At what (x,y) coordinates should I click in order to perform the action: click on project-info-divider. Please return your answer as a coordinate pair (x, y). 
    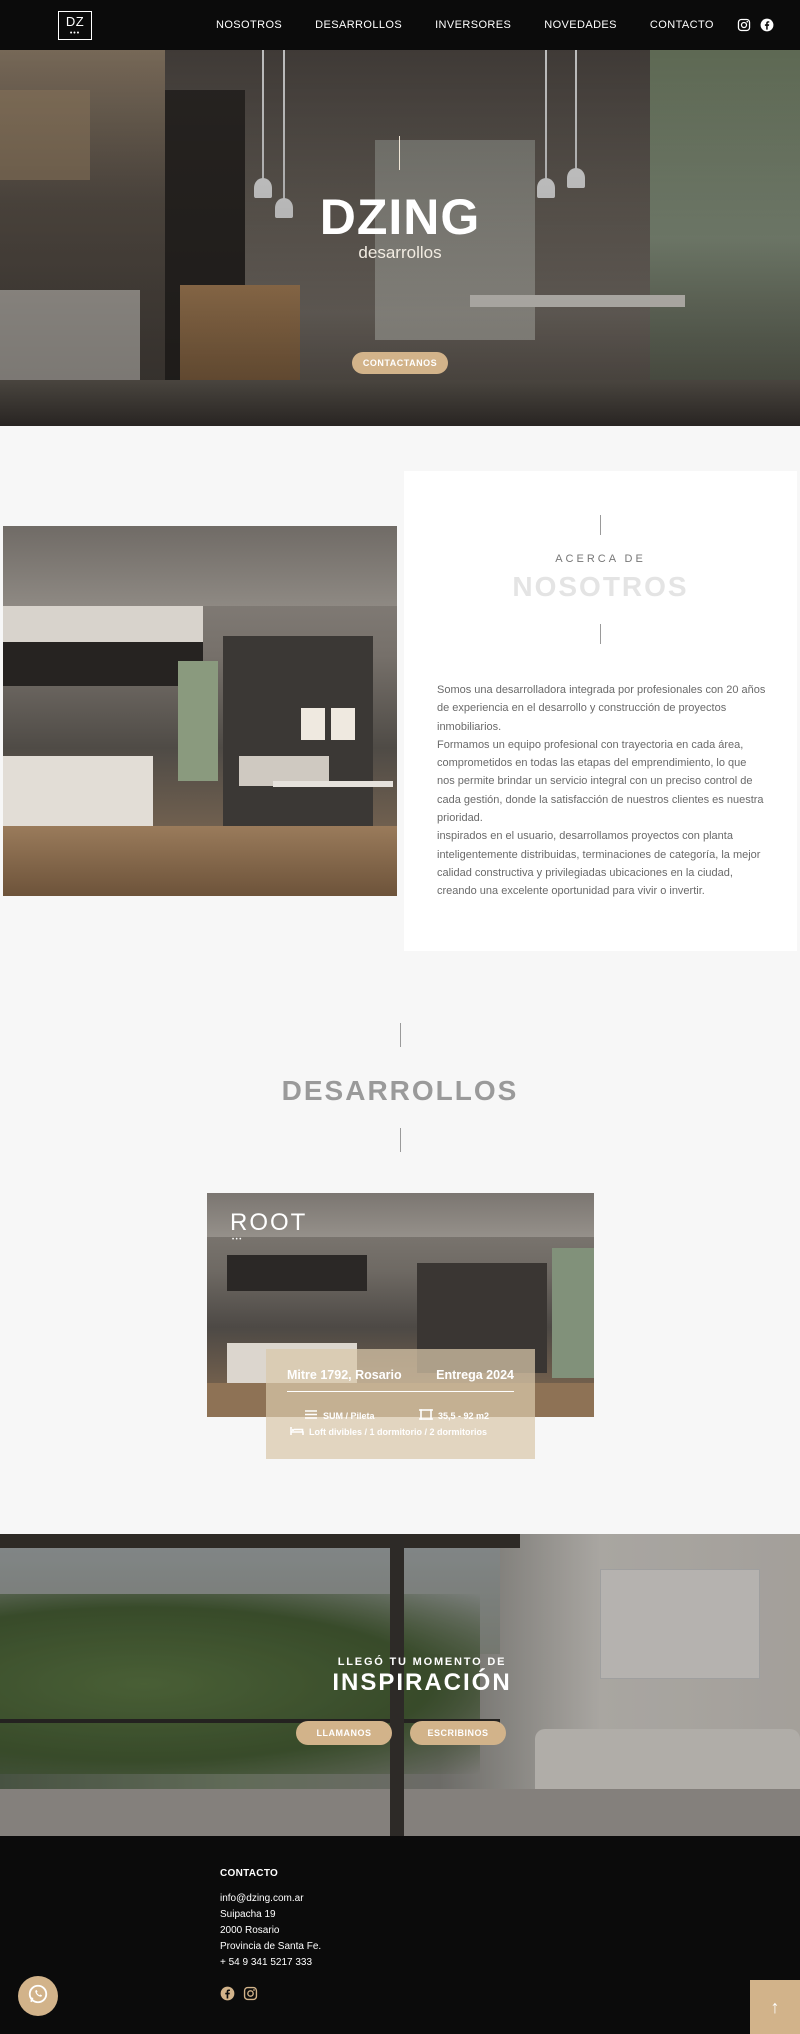
    Looking at the image, I should click on (400, 1391).